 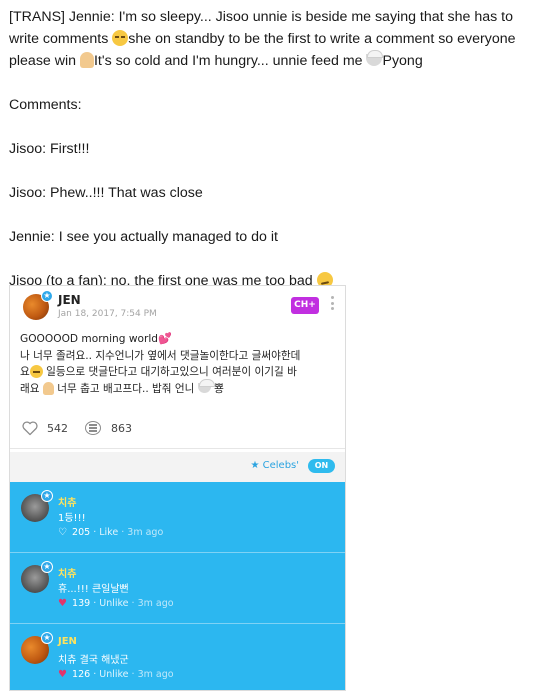 I want to click on comment-like-count: 205, so click(x=81, y=532).